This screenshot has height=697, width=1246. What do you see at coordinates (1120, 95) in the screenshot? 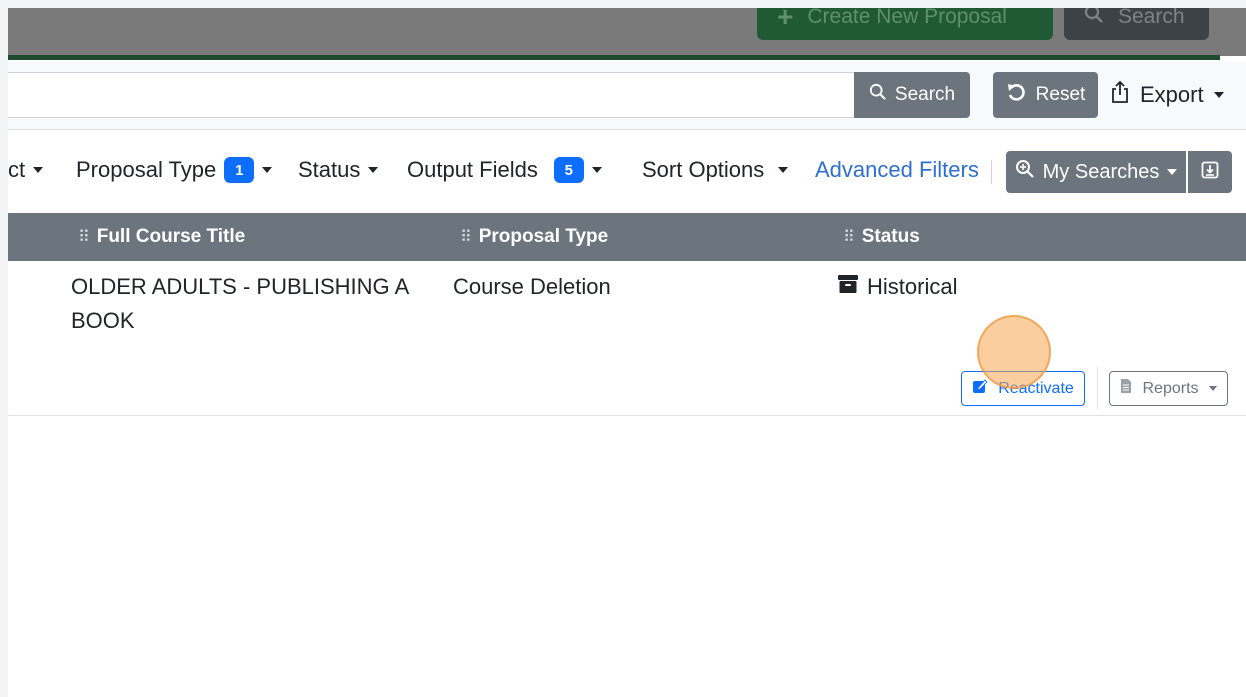
I see `share-icon` at bounding box center [1120, 95].